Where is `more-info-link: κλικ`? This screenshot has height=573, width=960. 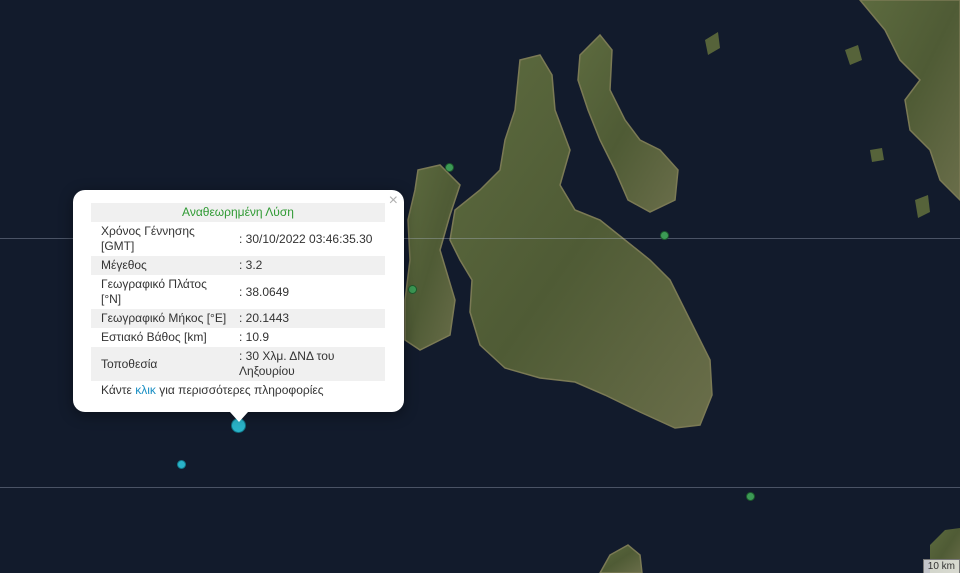 more-info-link: κλικ is located at coordinates (145, 390).